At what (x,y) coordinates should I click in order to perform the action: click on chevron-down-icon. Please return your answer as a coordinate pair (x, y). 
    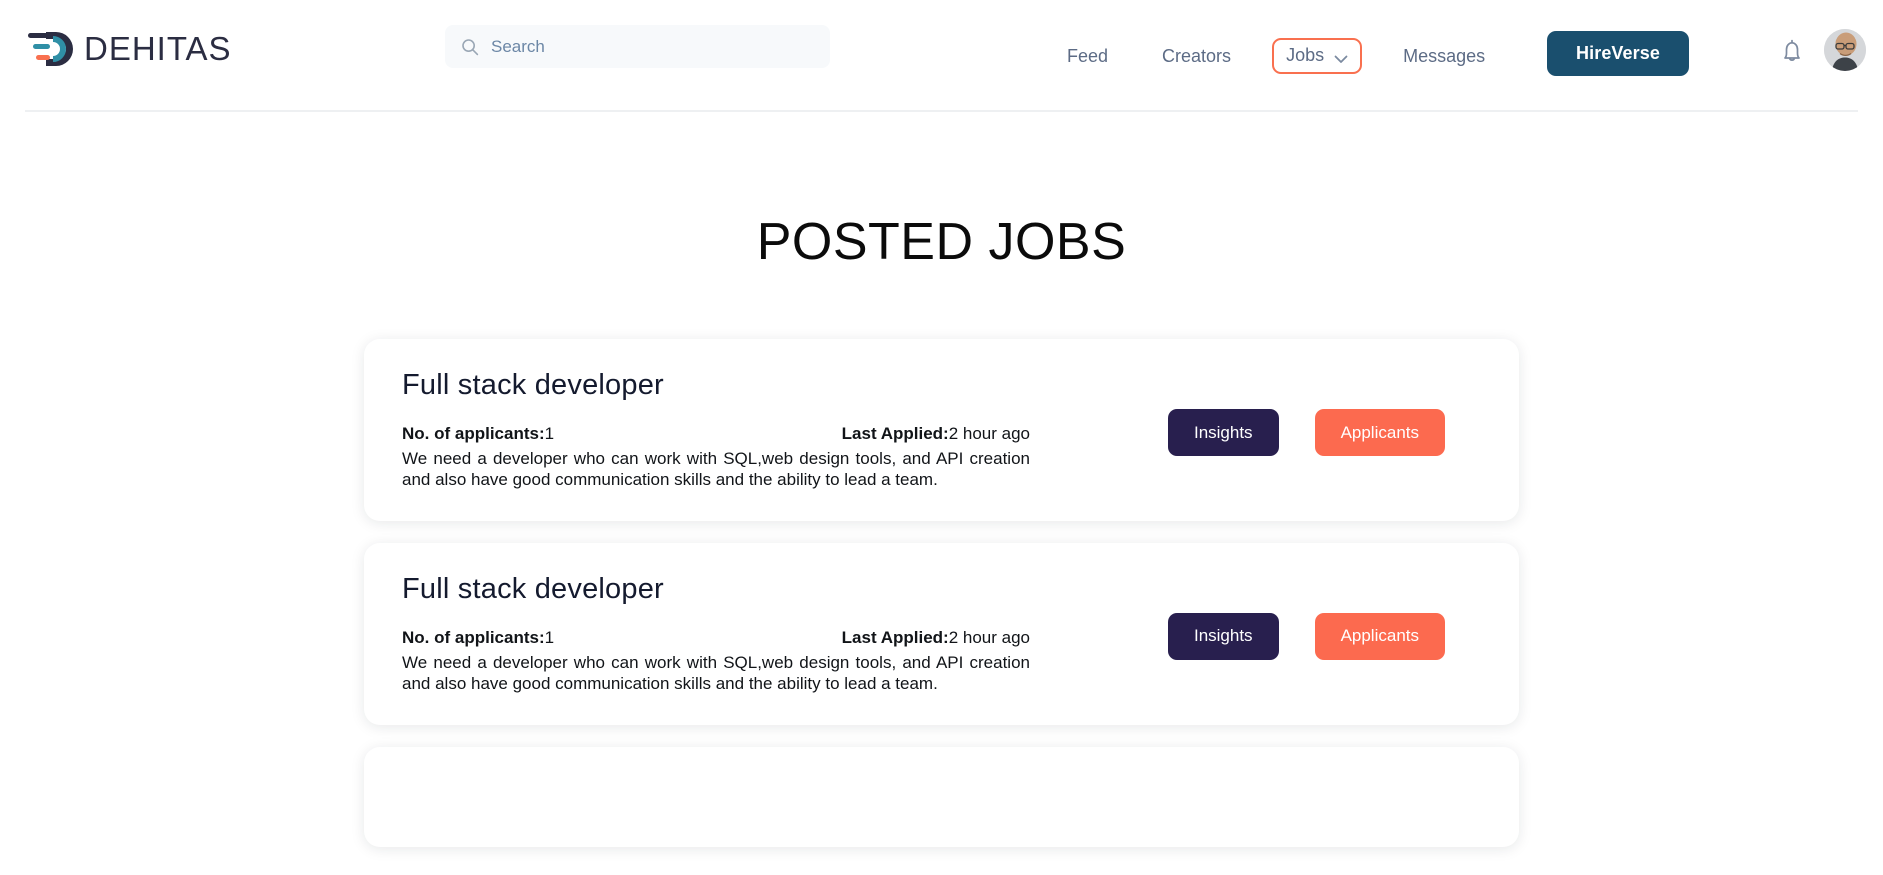
    Looking at the image, I should click on (1341, 57).